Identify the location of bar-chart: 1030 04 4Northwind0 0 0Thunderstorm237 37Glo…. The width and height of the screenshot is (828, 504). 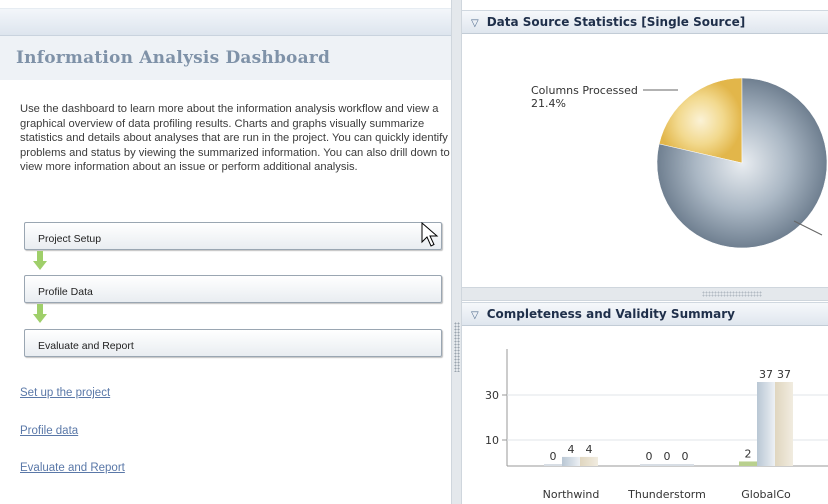
(656, 425).